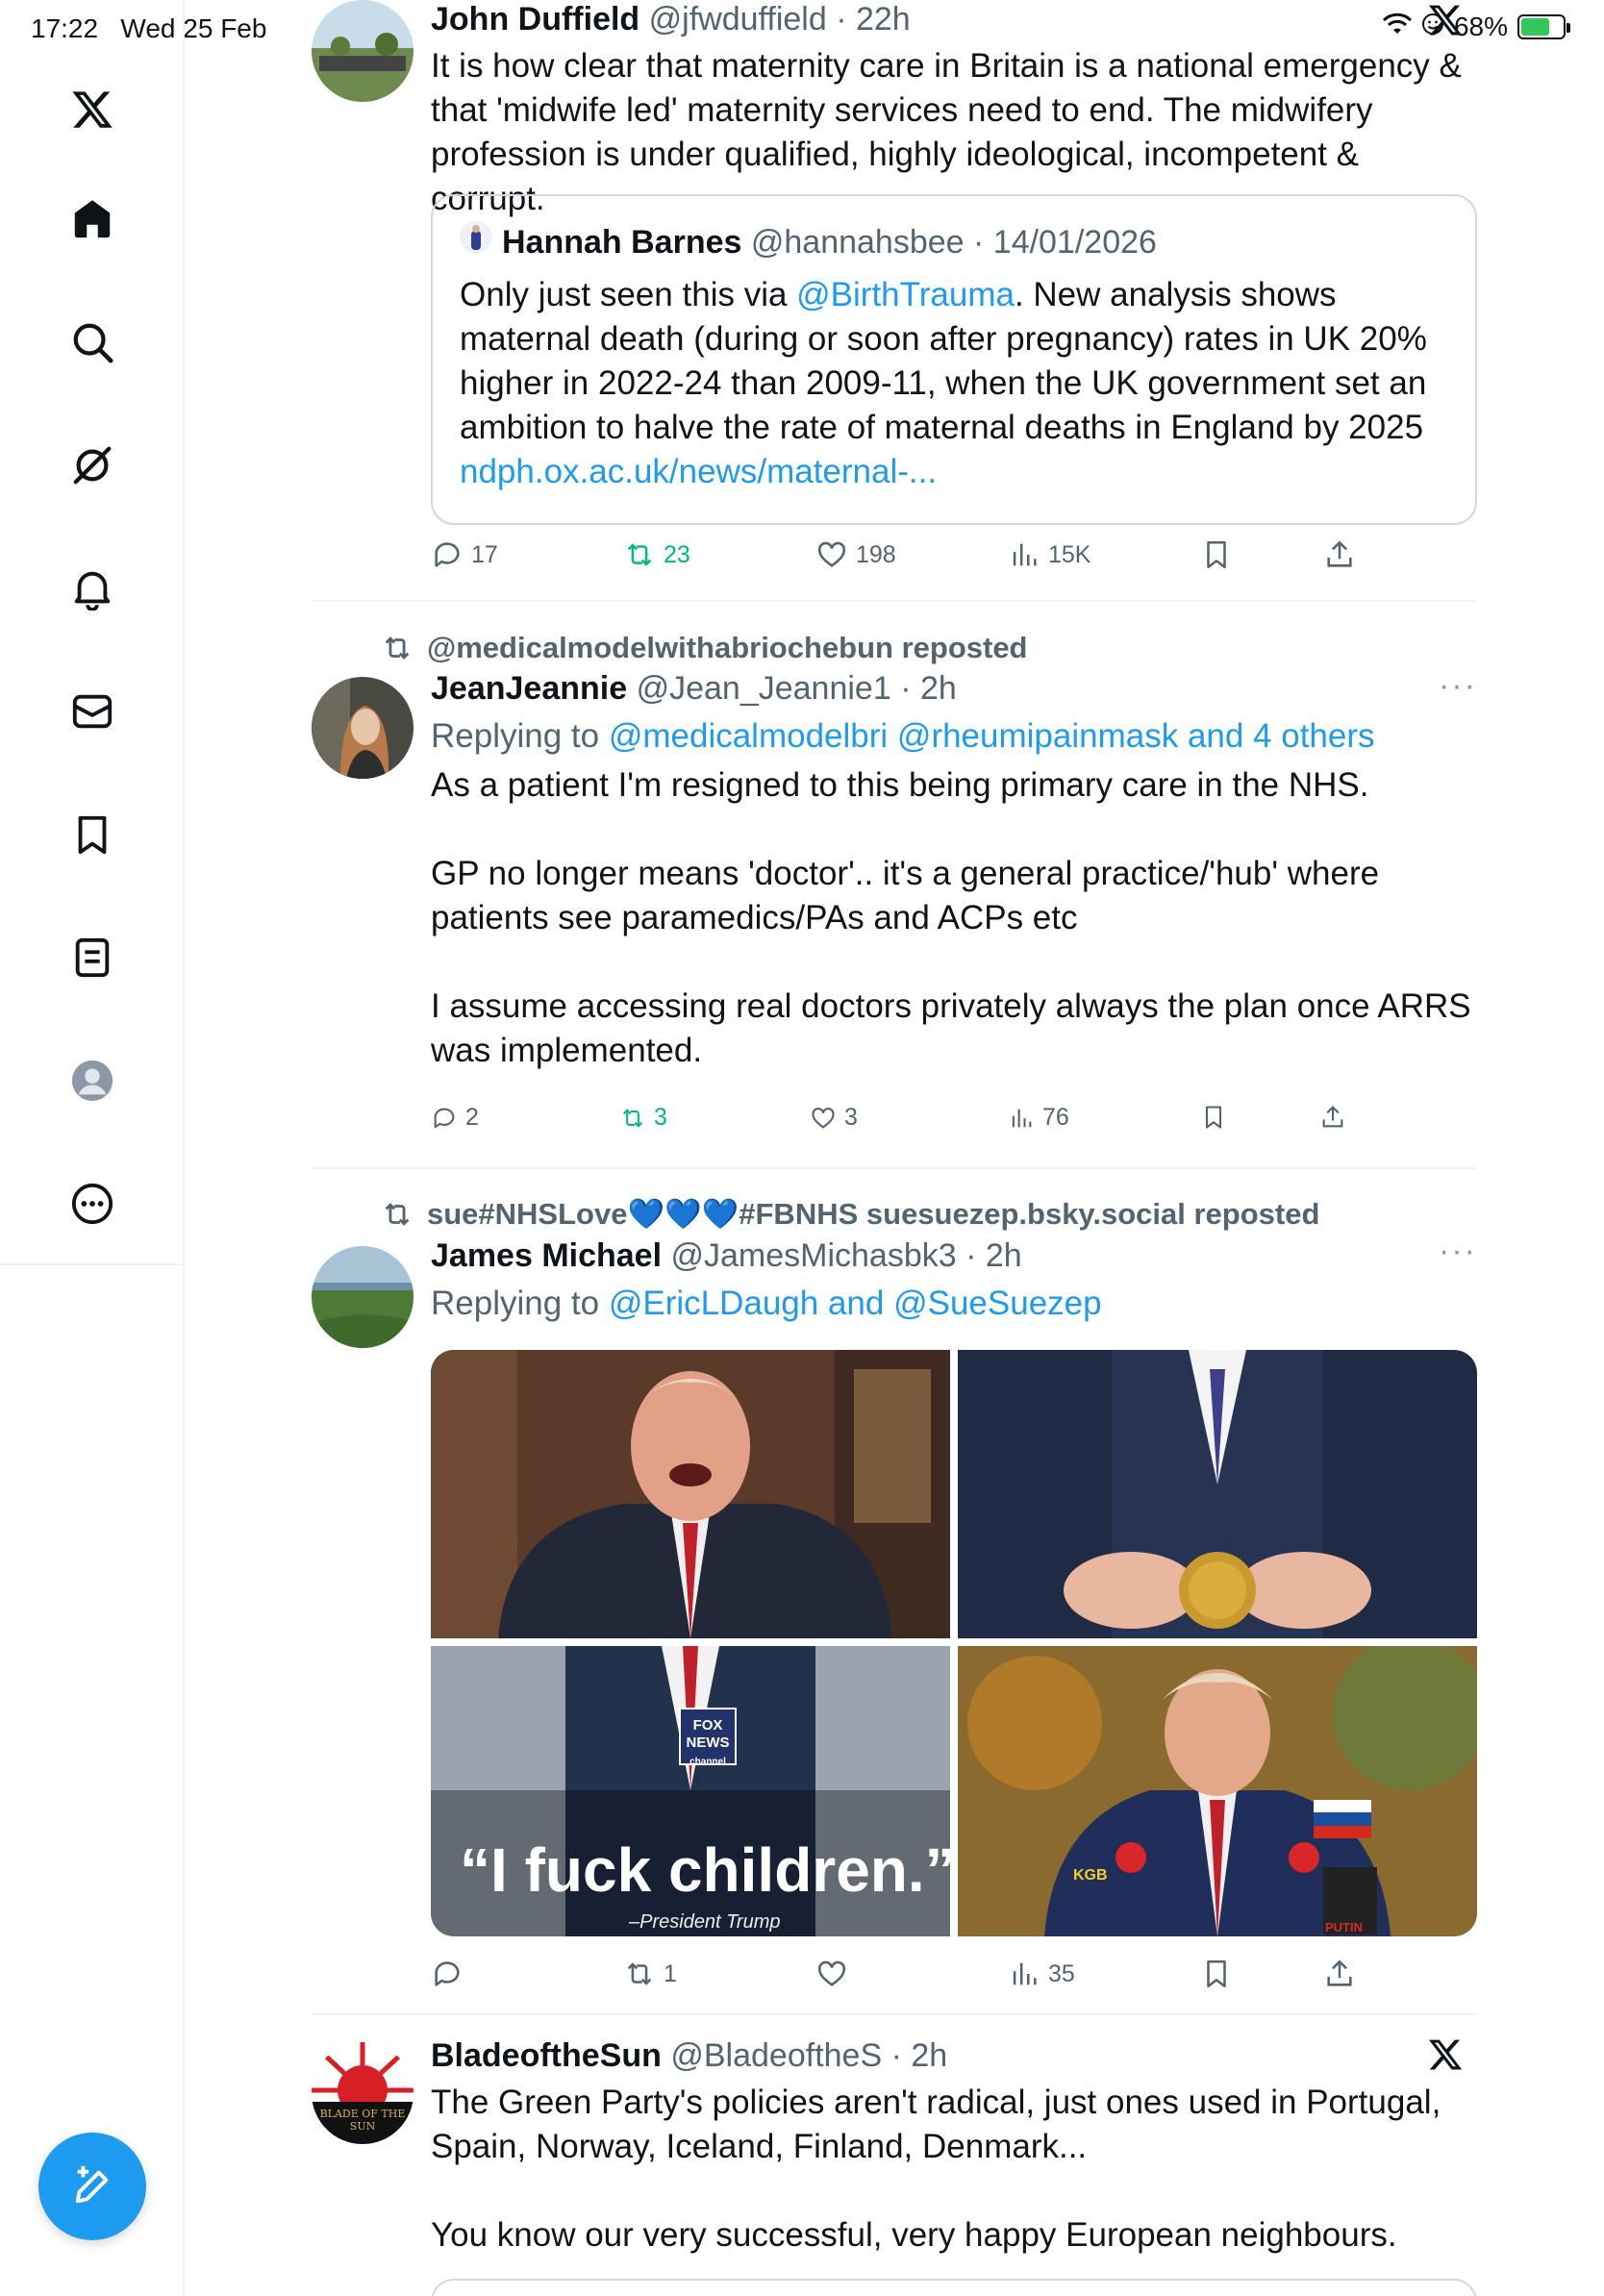 The width and height of the screenshot is (1604, 2296). I want to click on replying-to-link: @EricLDaugh and @SueSuezep, so click(855, 1303).